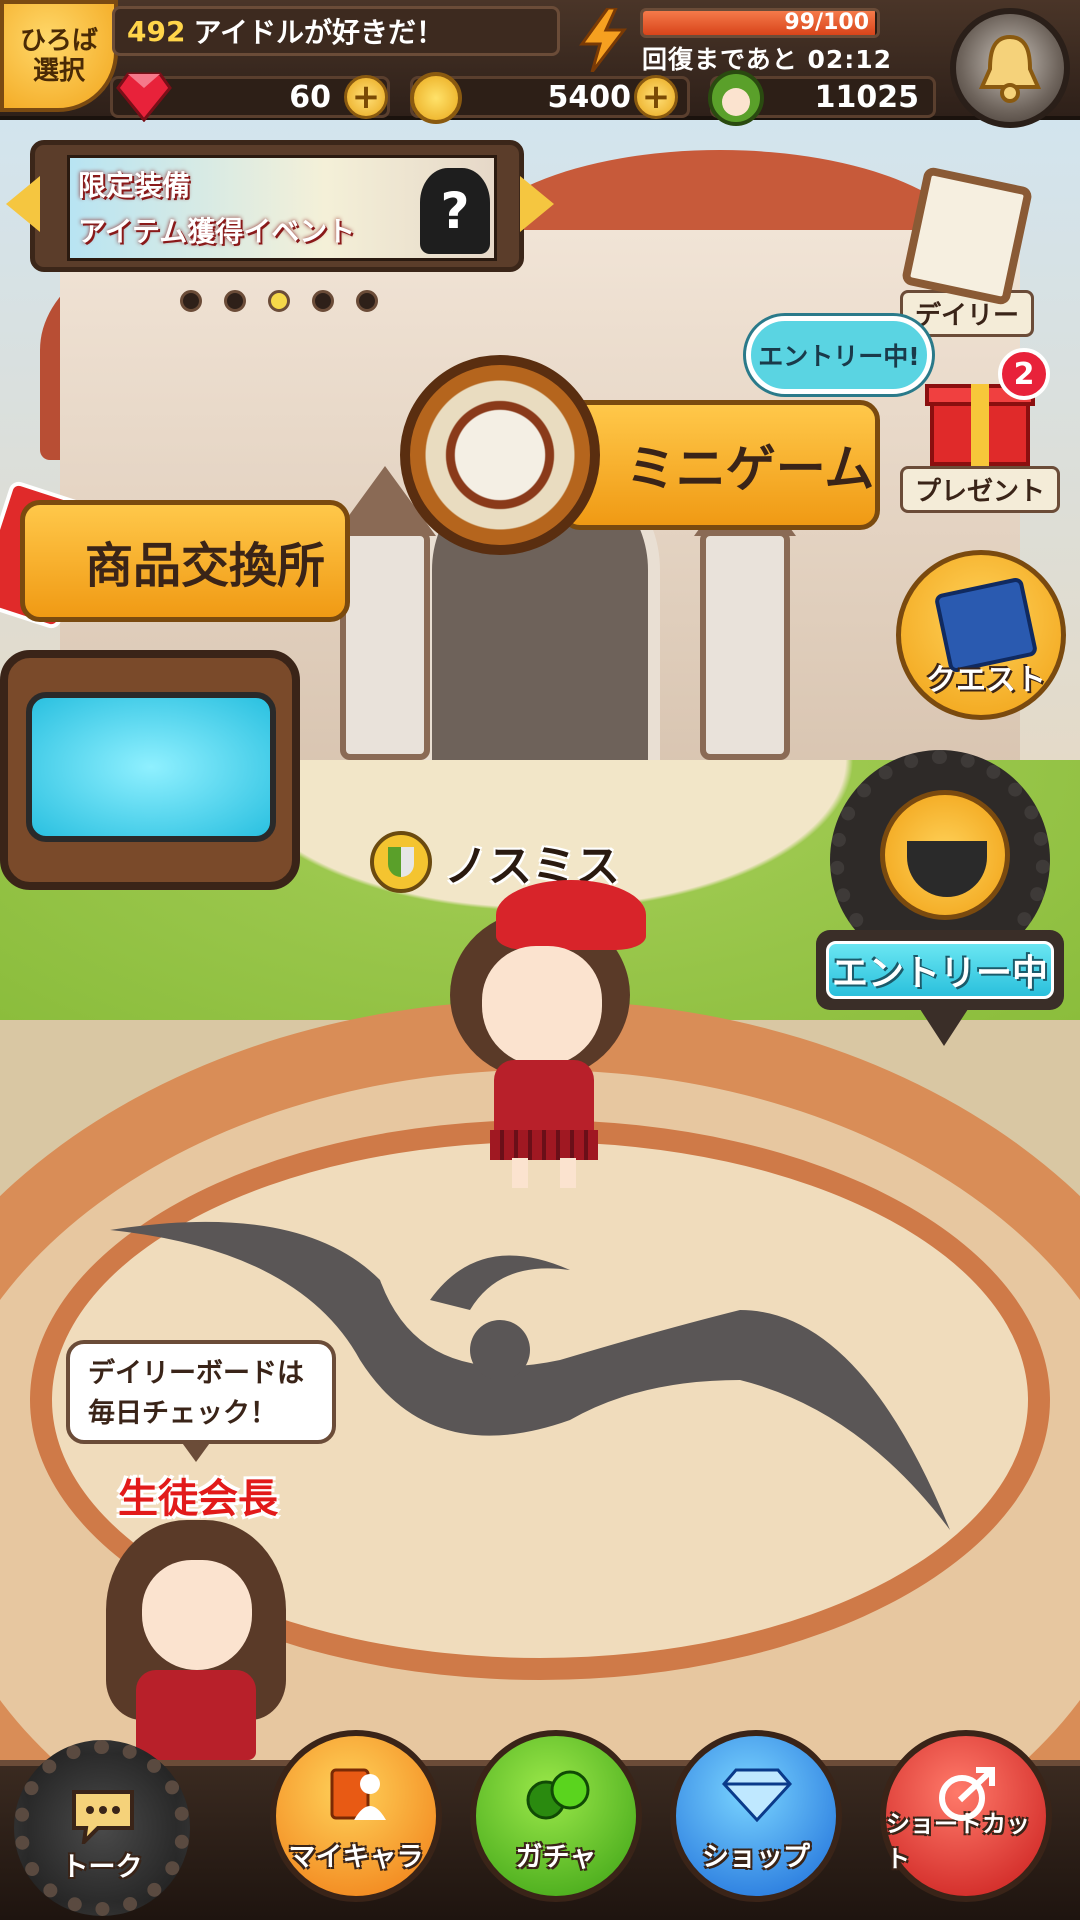 The height and width of the screenshot is (1920, 1080). Describe the element at coordinates (944, 1026) in the screenshot. I see `event-entry-pointer` at that location.